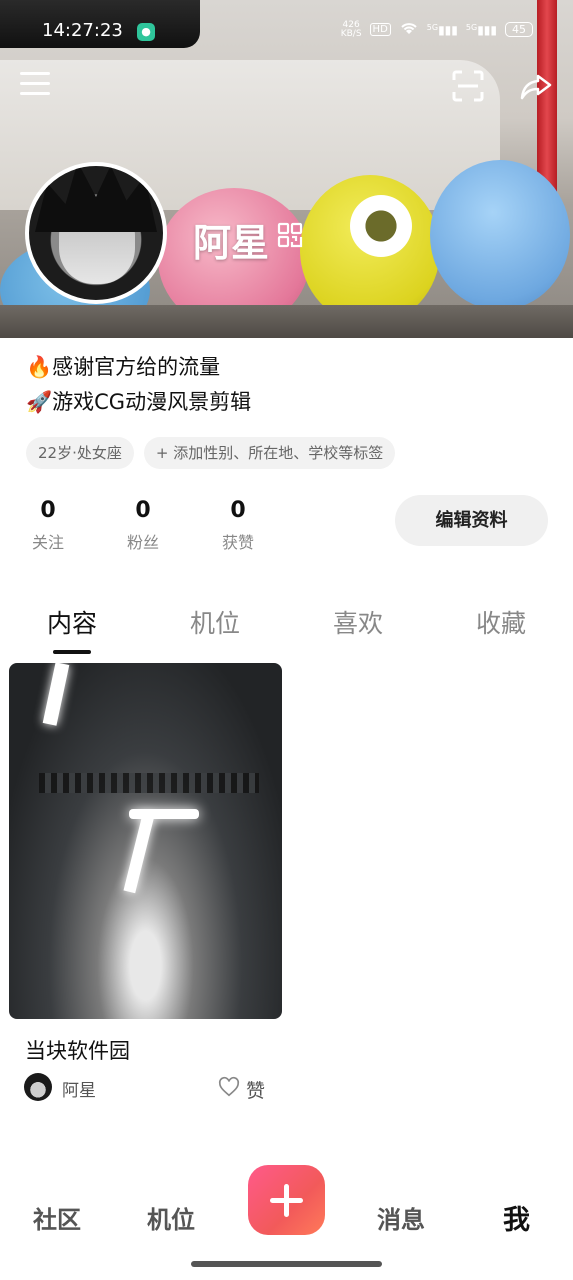 Image resolution: width=573 pixels, height=1280 pixels. What do you see at coordinates (79, 1088) in the screenshot?
I see `post-author-name: 阿星` at bounding box center [79, 1088].